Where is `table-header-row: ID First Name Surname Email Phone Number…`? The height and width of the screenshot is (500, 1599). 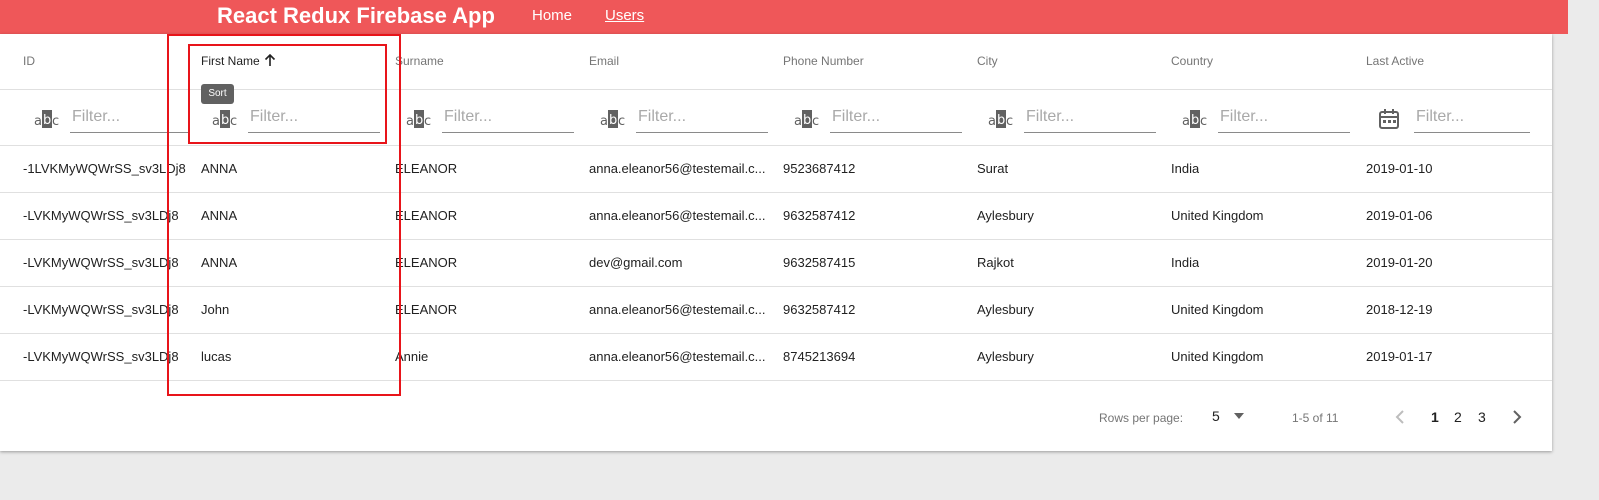 table-header-row: ID First Name Surname Email Phone Number… is located at coordinates (776, 62).